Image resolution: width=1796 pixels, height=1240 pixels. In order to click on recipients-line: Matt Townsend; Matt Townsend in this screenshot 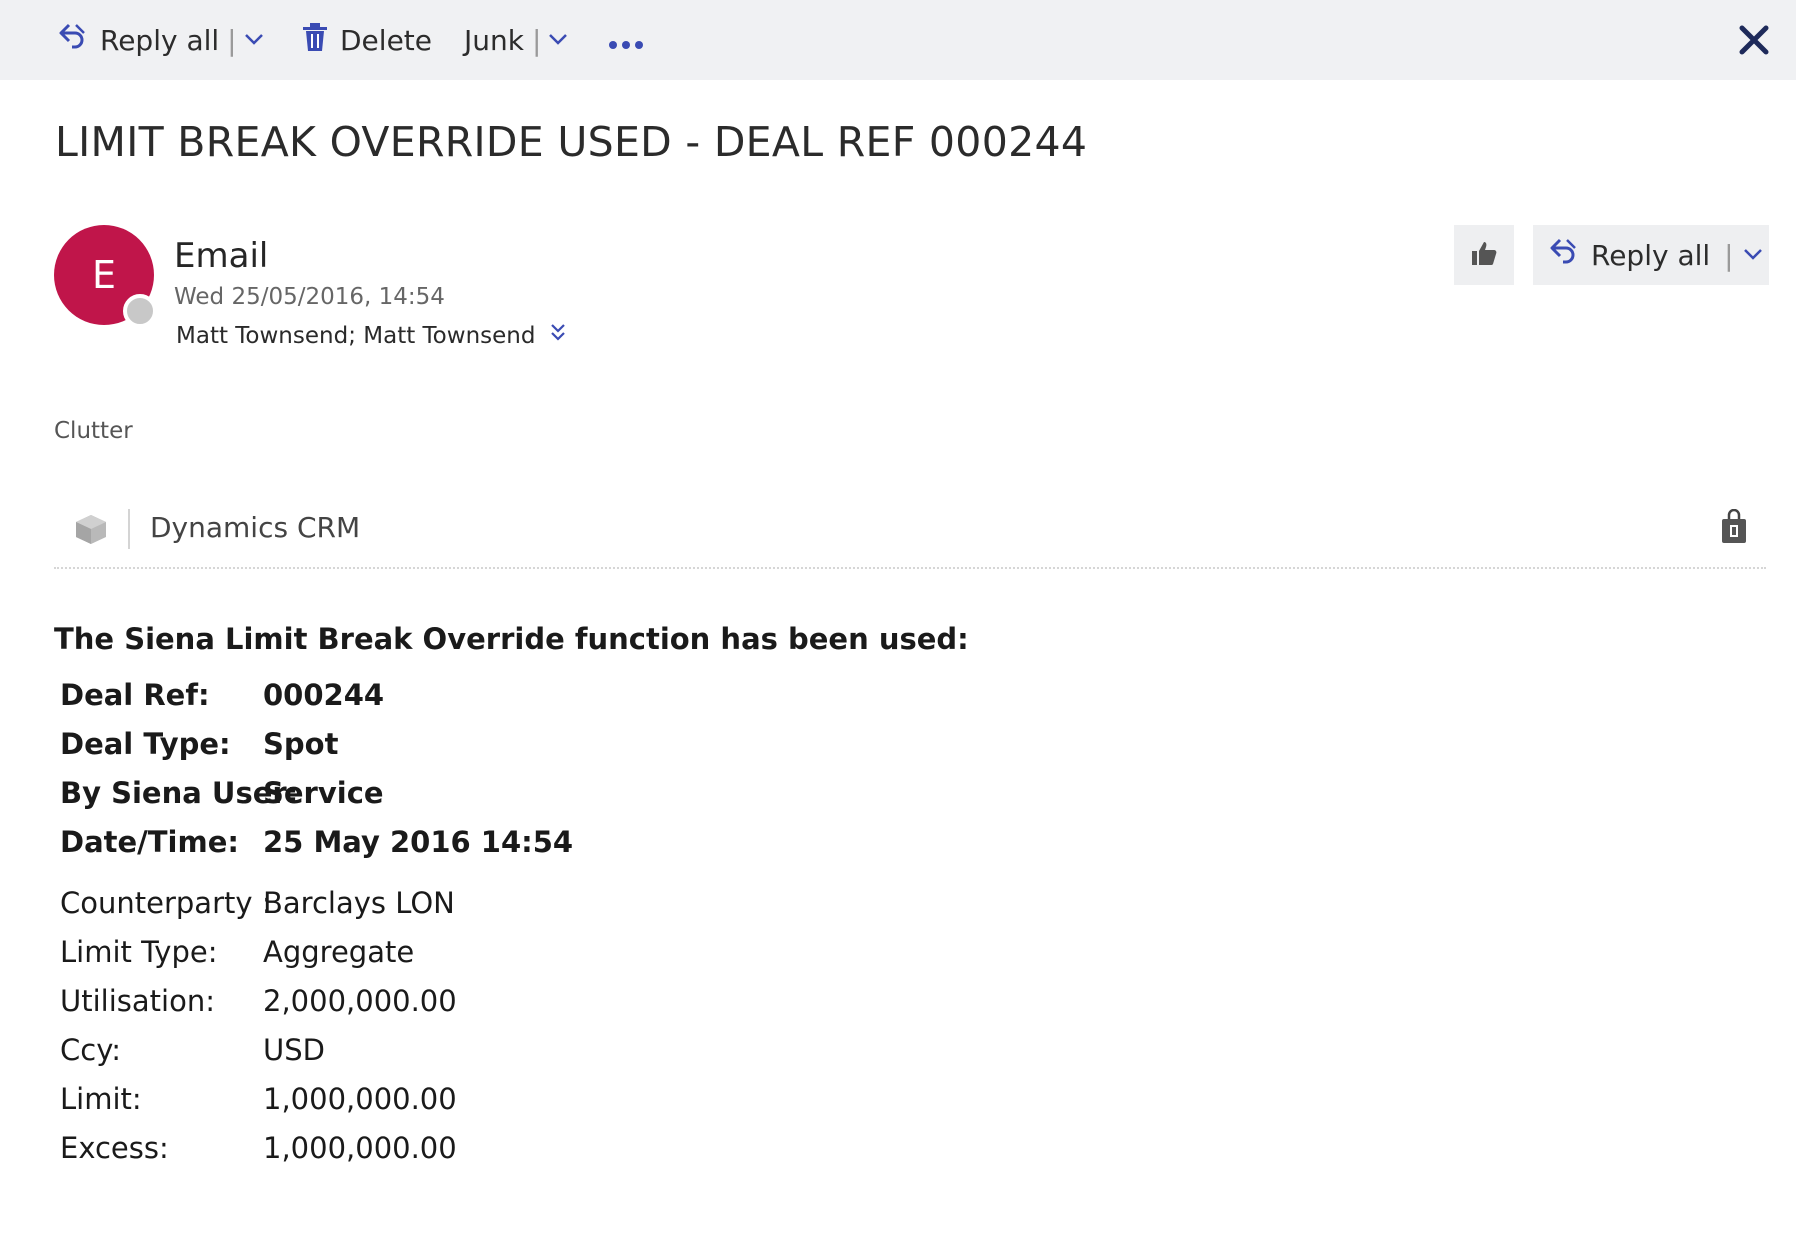, I will do `click(371, 336)`.